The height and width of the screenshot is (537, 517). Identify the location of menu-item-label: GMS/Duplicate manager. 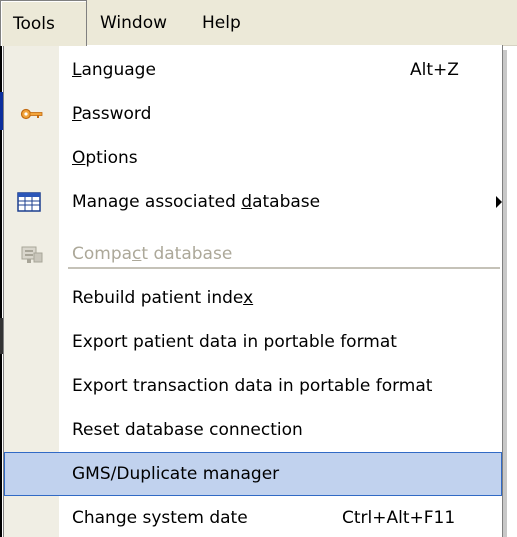
(176, 474).